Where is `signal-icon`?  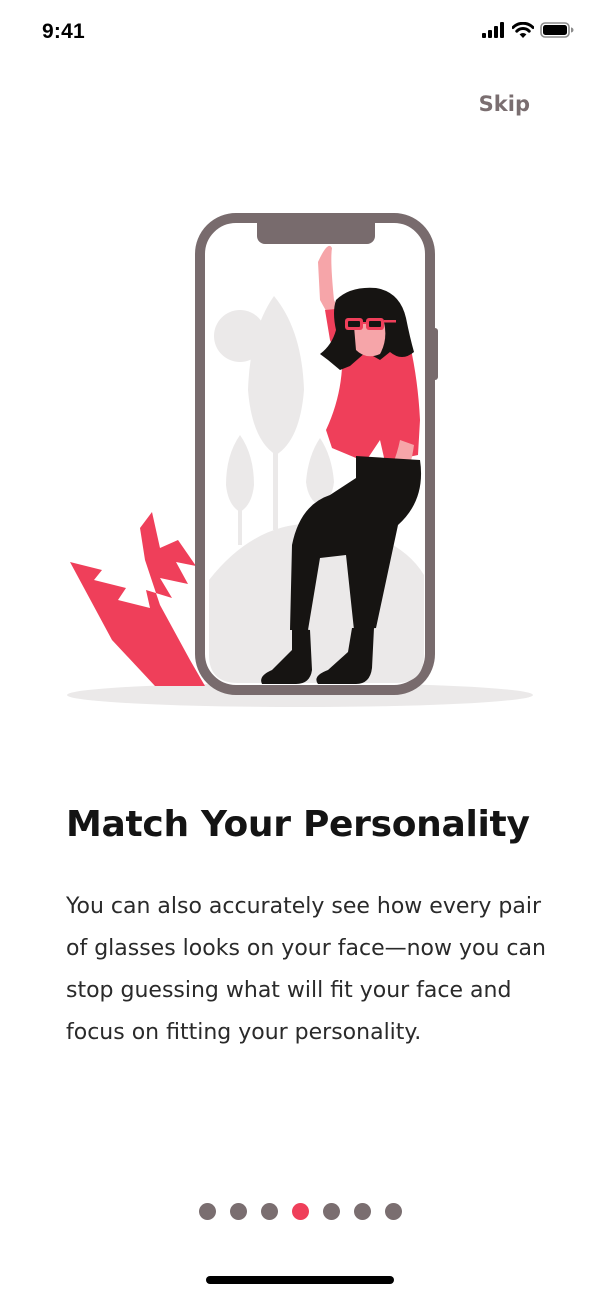
signal-icon is located at coordinates (493, 30).